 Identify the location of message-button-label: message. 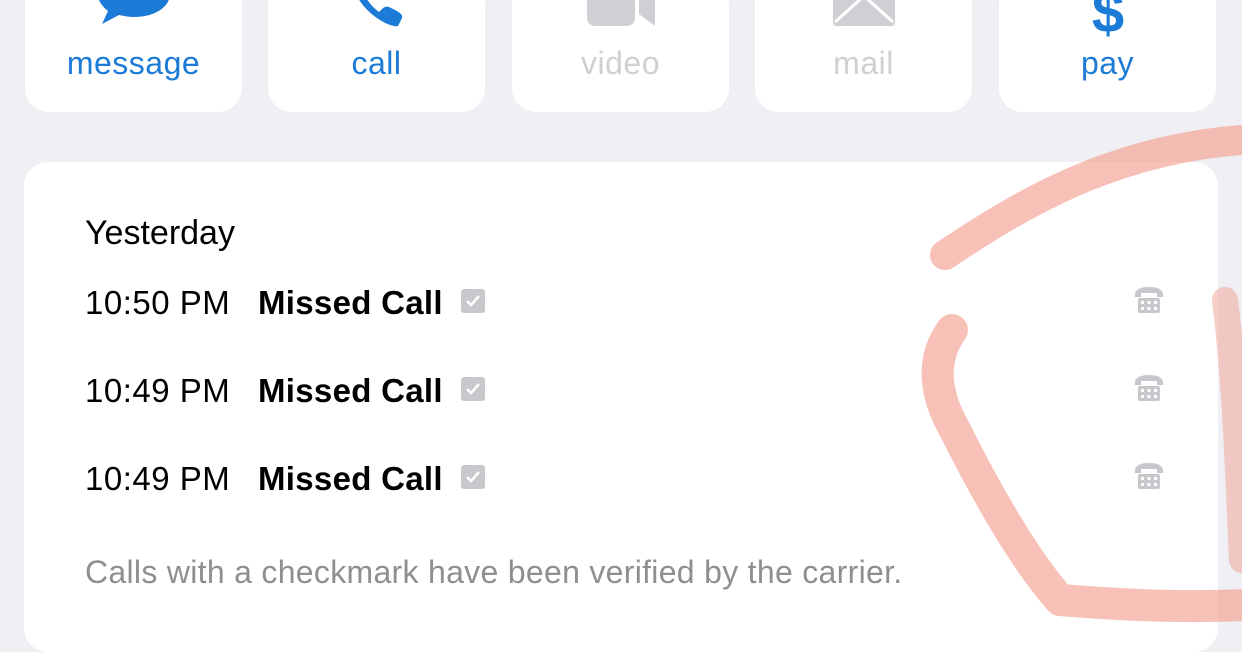
(133, 63).